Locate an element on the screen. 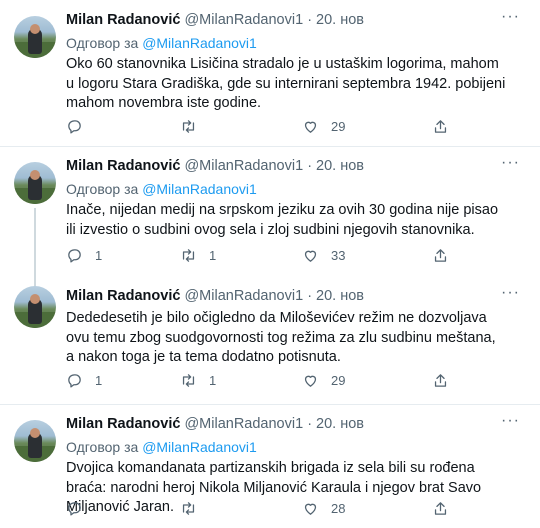  tweet-actions: 1 1 33 is located at coordinates (266, 257).